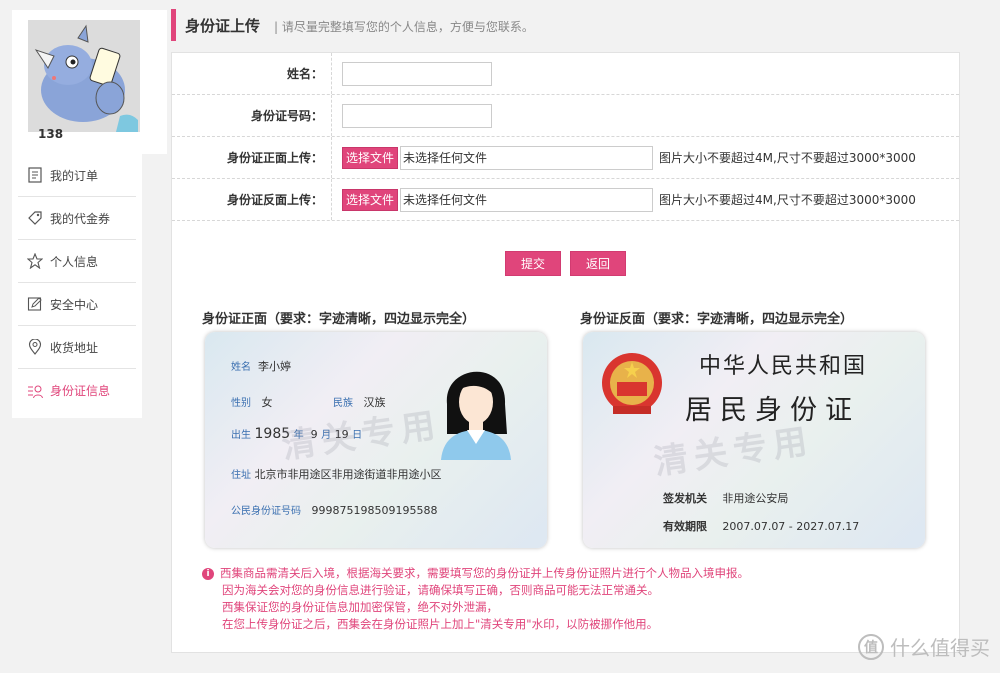  Describe the element at coordinates (370, 199) in the screenshot. I see `back-file-button: 选择文件` at that location.